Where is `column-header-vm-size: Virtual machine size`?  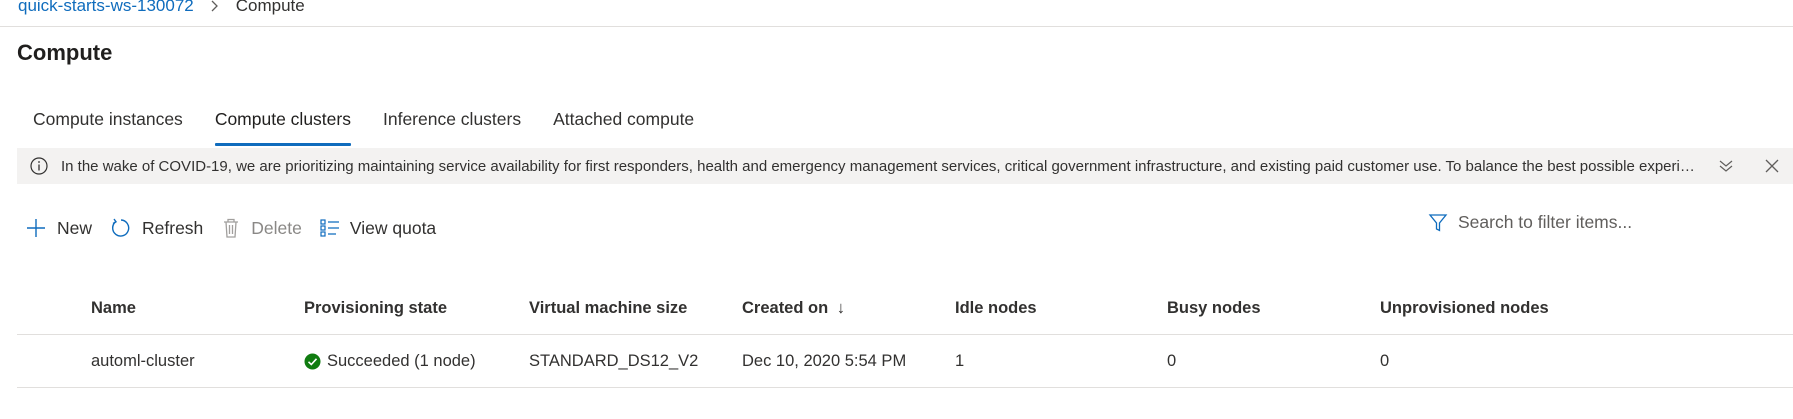 column-header-vm-size: Virtual machine size is located at coordinates (608, 308).